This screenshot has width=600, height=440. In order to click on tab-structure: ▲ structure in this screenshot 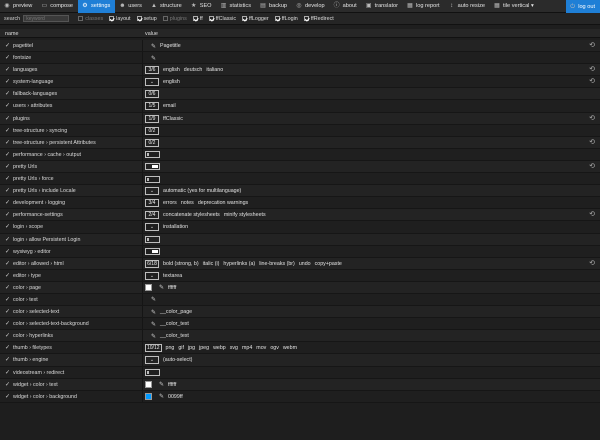, I will do `click(167, 6)`.